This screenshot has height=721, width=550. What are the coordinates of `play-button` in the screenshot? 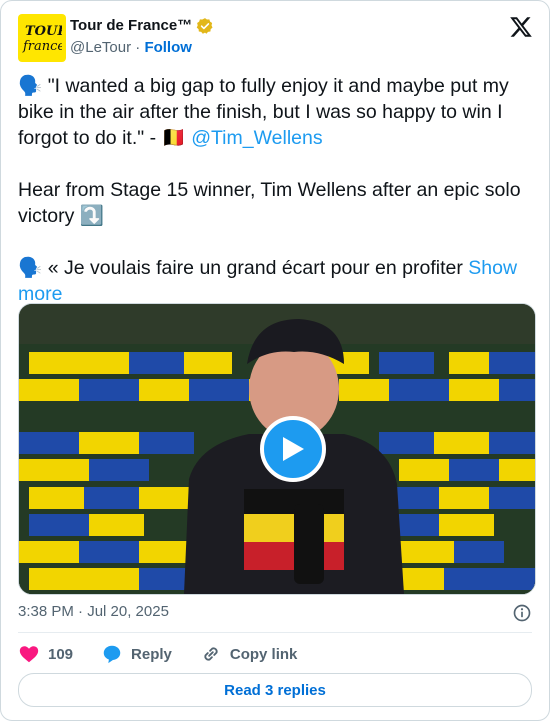 It's located at (293, 449).